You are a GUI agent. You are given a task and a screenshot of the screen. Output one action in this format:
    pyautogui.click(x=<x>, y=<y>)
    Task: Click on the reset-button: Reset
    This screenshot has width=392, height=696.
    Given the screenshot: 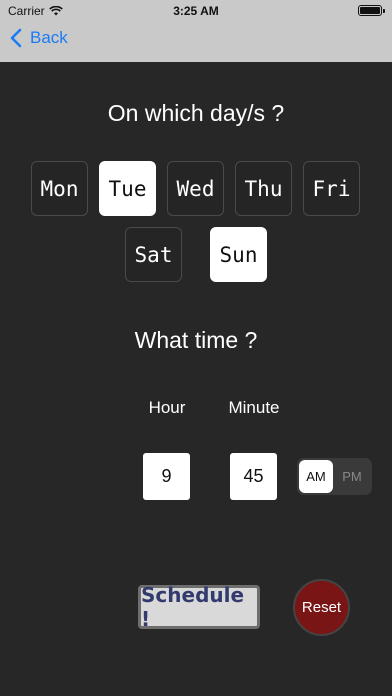 What is the action you would take?
    pyautogui.click(x=321, y=607)
    